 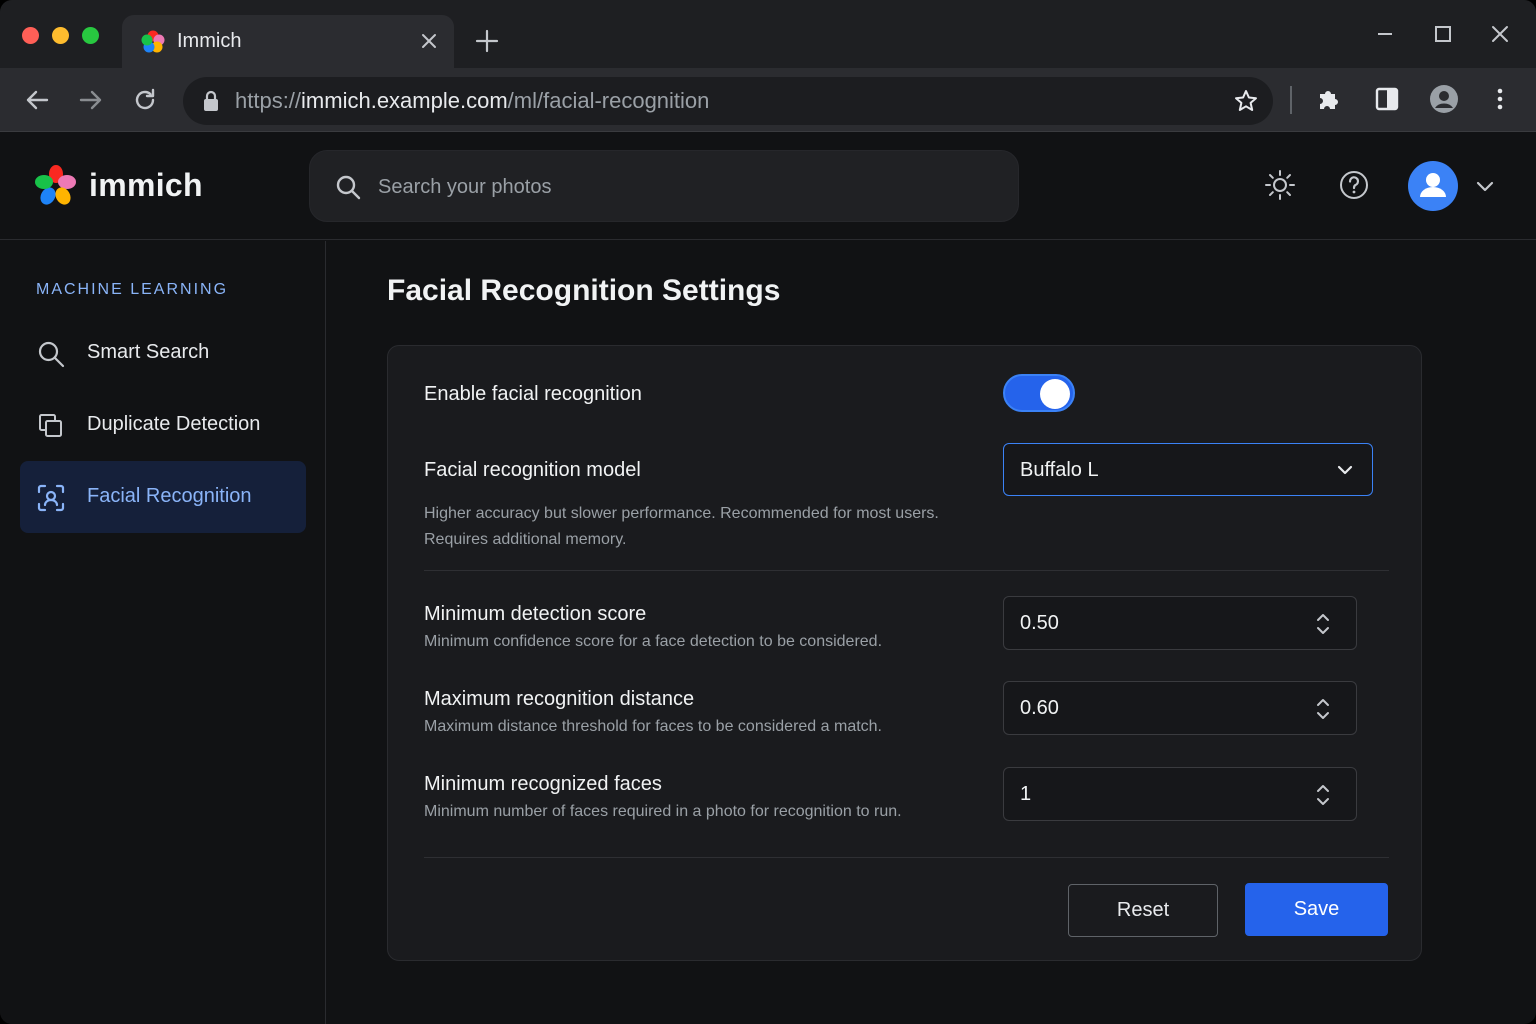 What do you see at coordinates (60, 35) in the screenshot?
I see `minimize-window-dot` at bounding box center [60, 35].